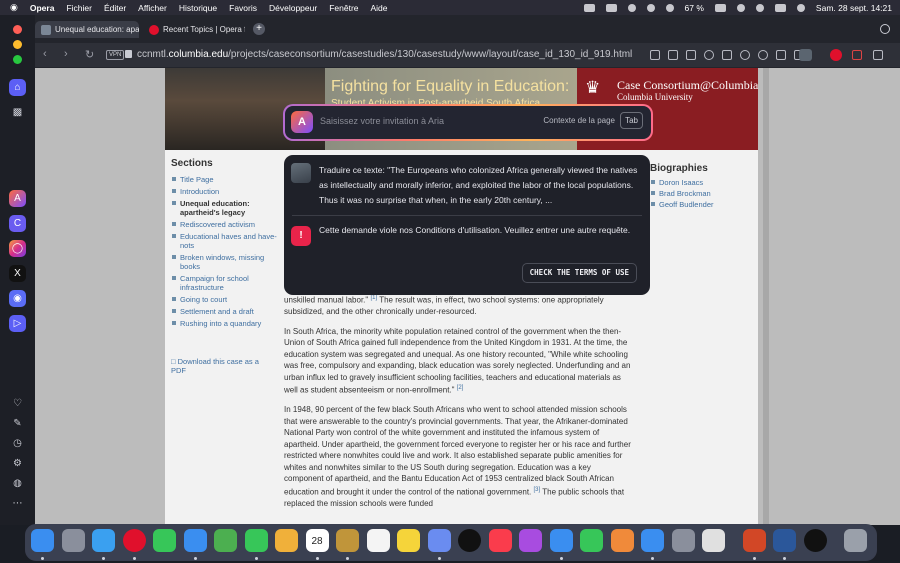 The height and width of the screenshot is (563, 900). Describe the element at coordinates (17, 248) in the screenshot. I see `instagram-icon: ◯` at that location.